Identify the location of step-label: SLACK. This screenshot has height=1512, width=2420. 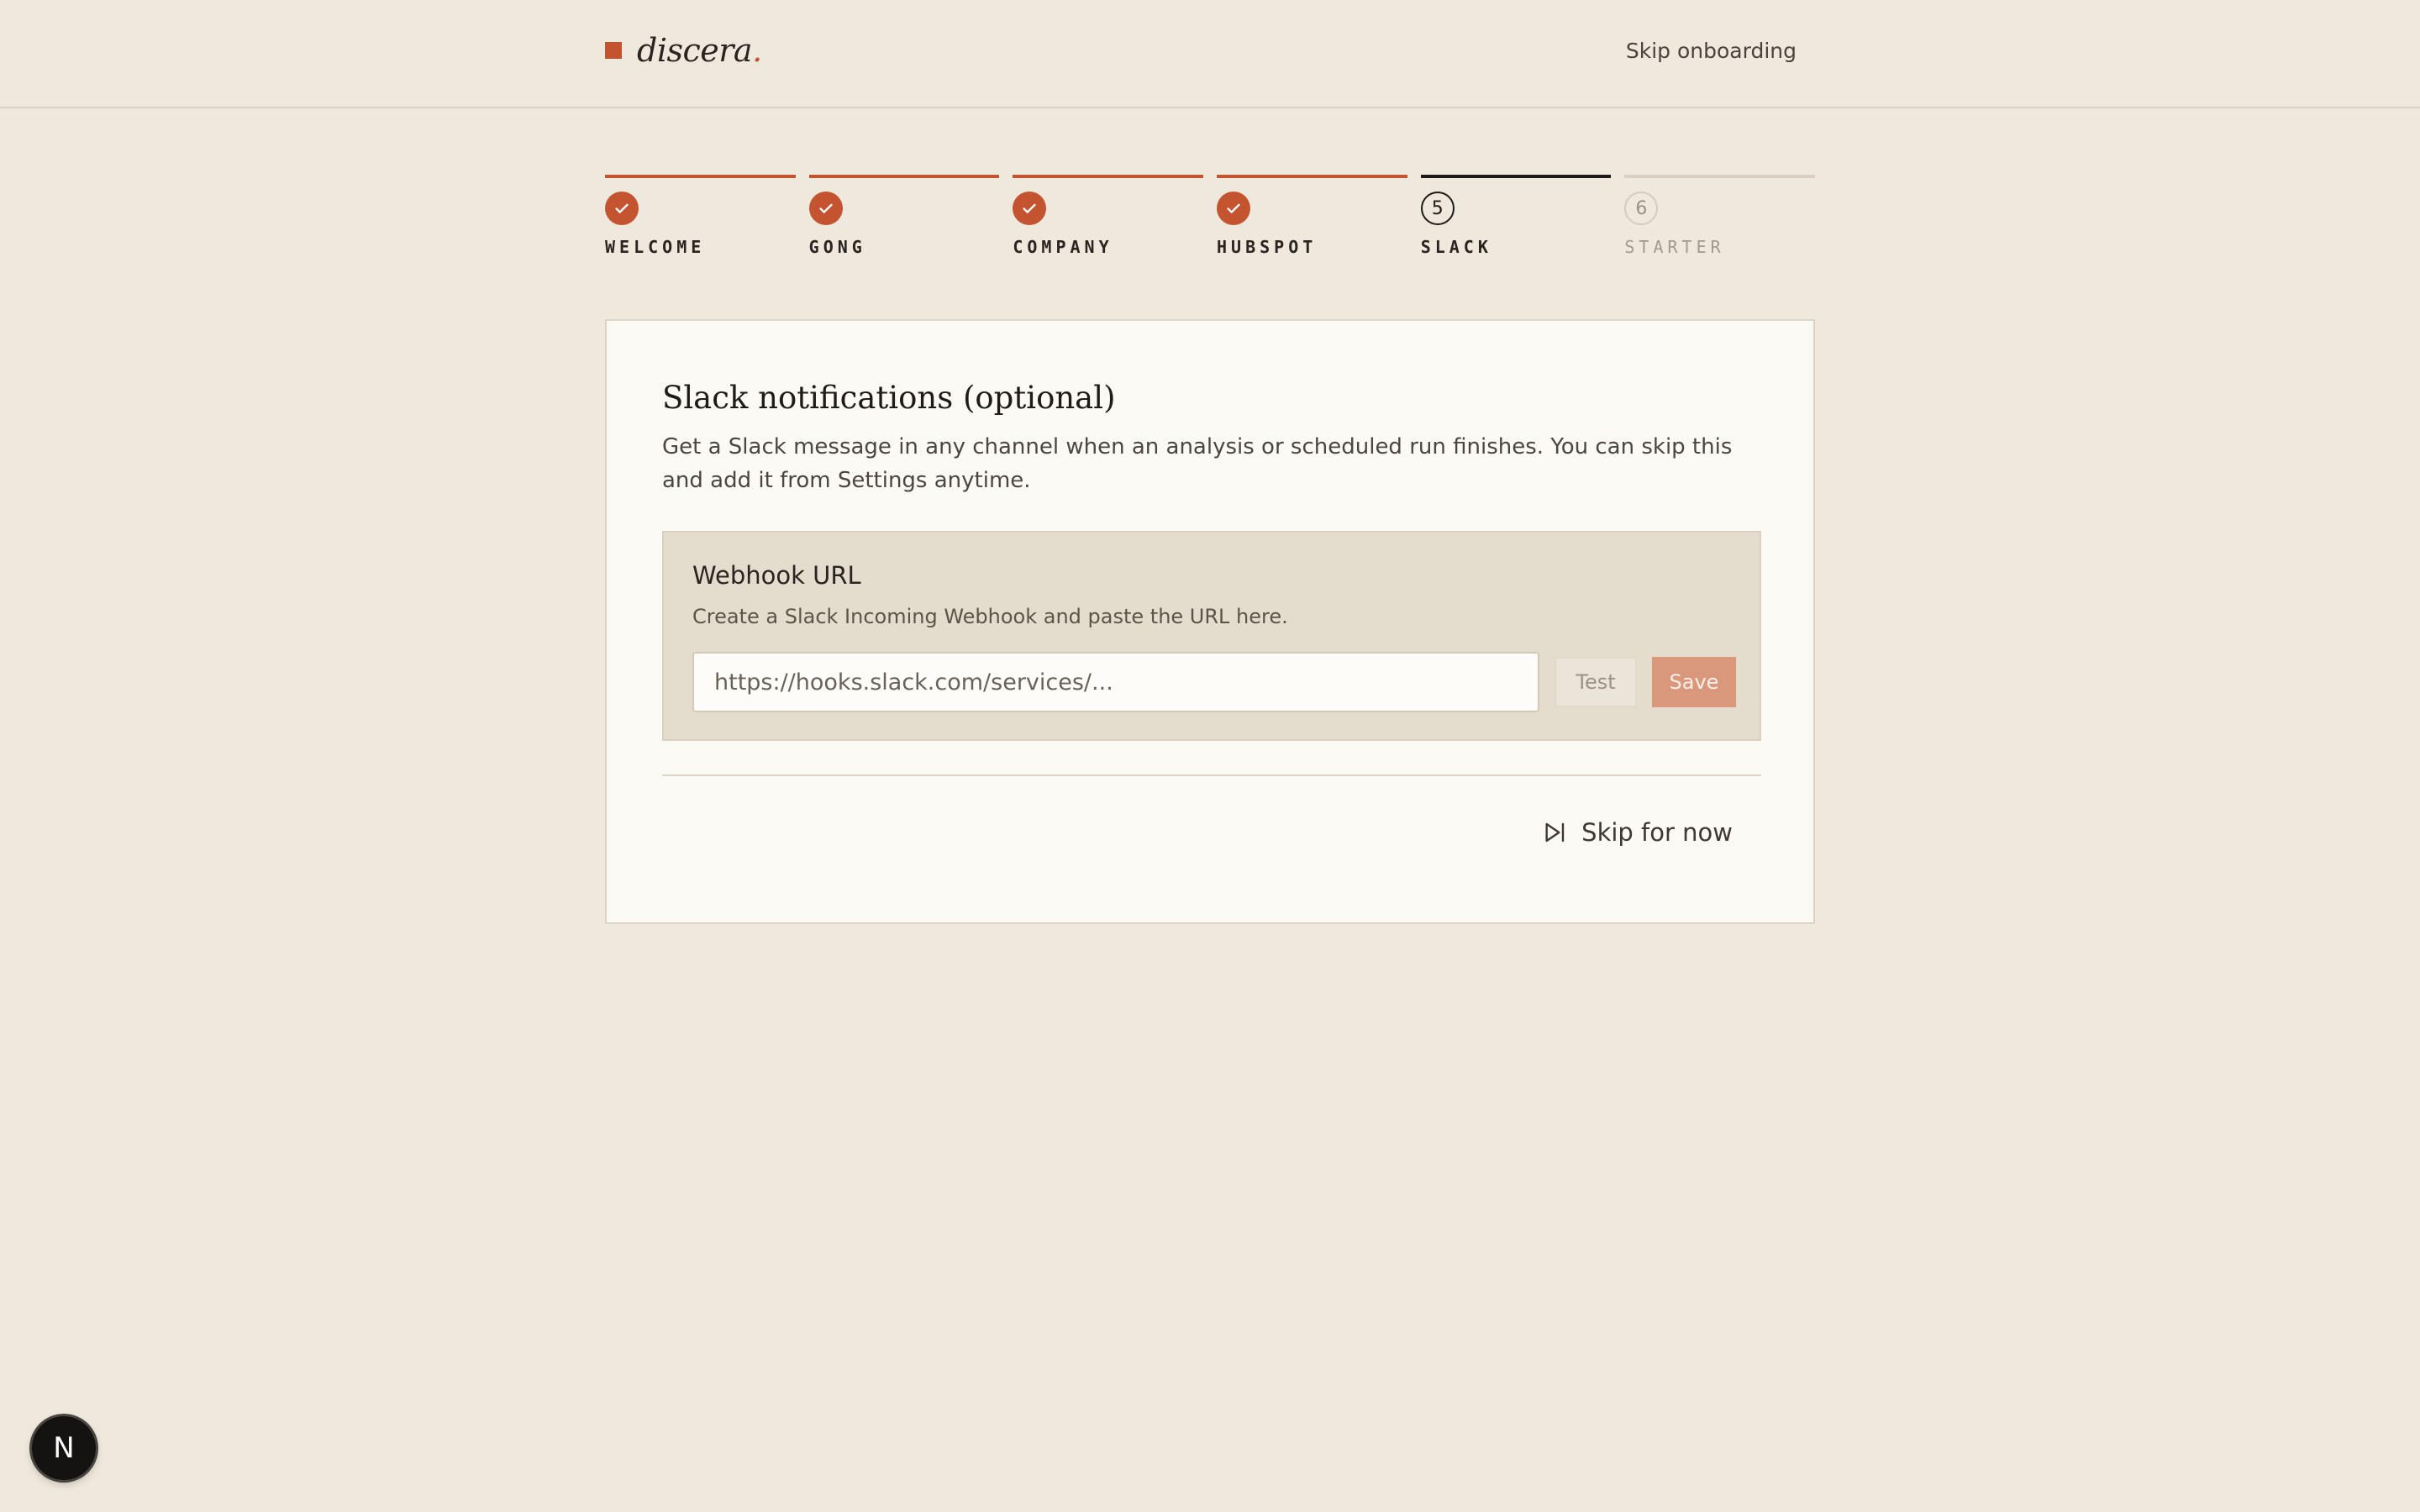
(1456, 247).